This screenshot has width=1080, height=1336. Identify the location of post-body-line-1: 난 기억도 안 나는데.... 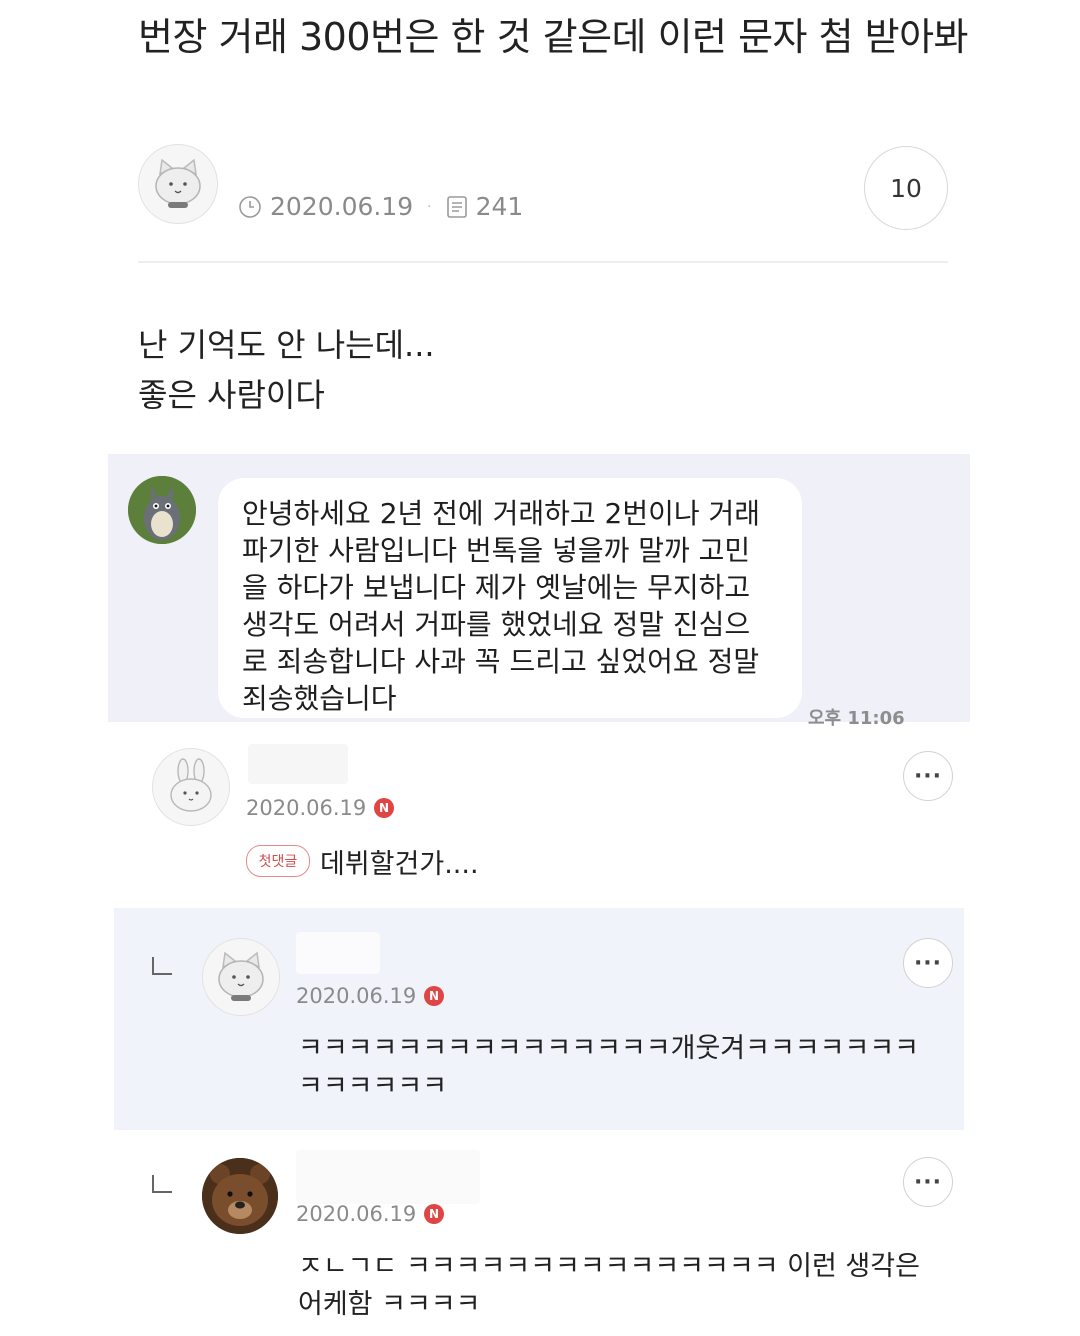
(286, 345).